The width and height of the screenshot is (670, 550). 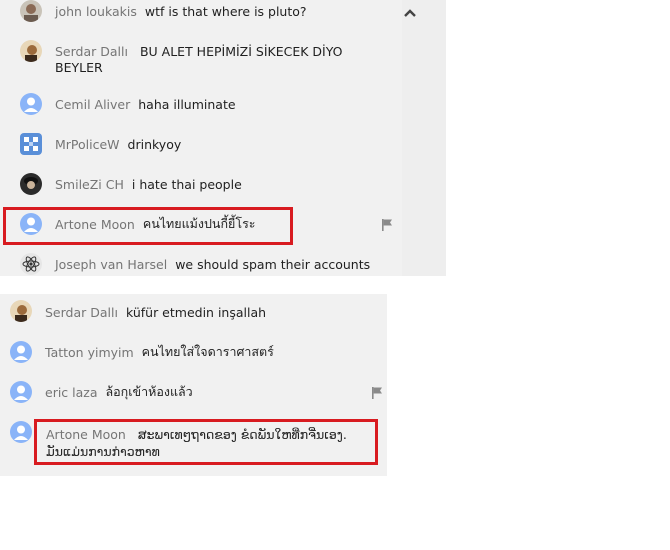 I want to click on message-author: MrPoliceW, so click(x=87, y=144).